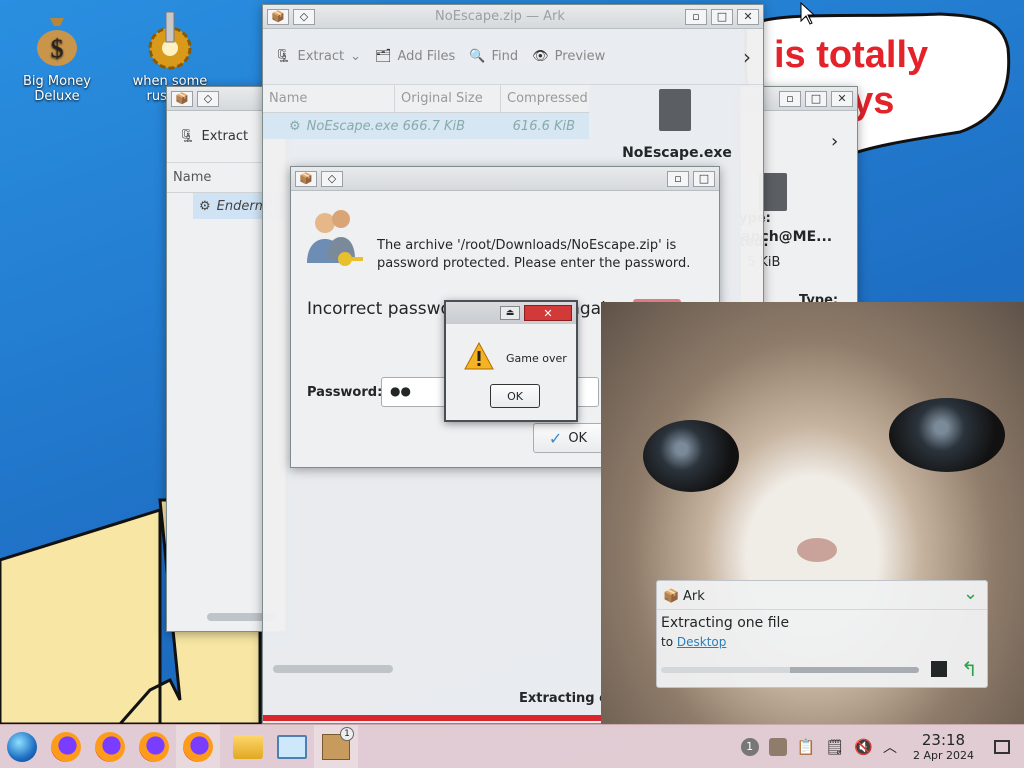 This screenshot has width=1024, height=768. I want to click on details-file-name: NoEscape.exe, so click(677, 153).